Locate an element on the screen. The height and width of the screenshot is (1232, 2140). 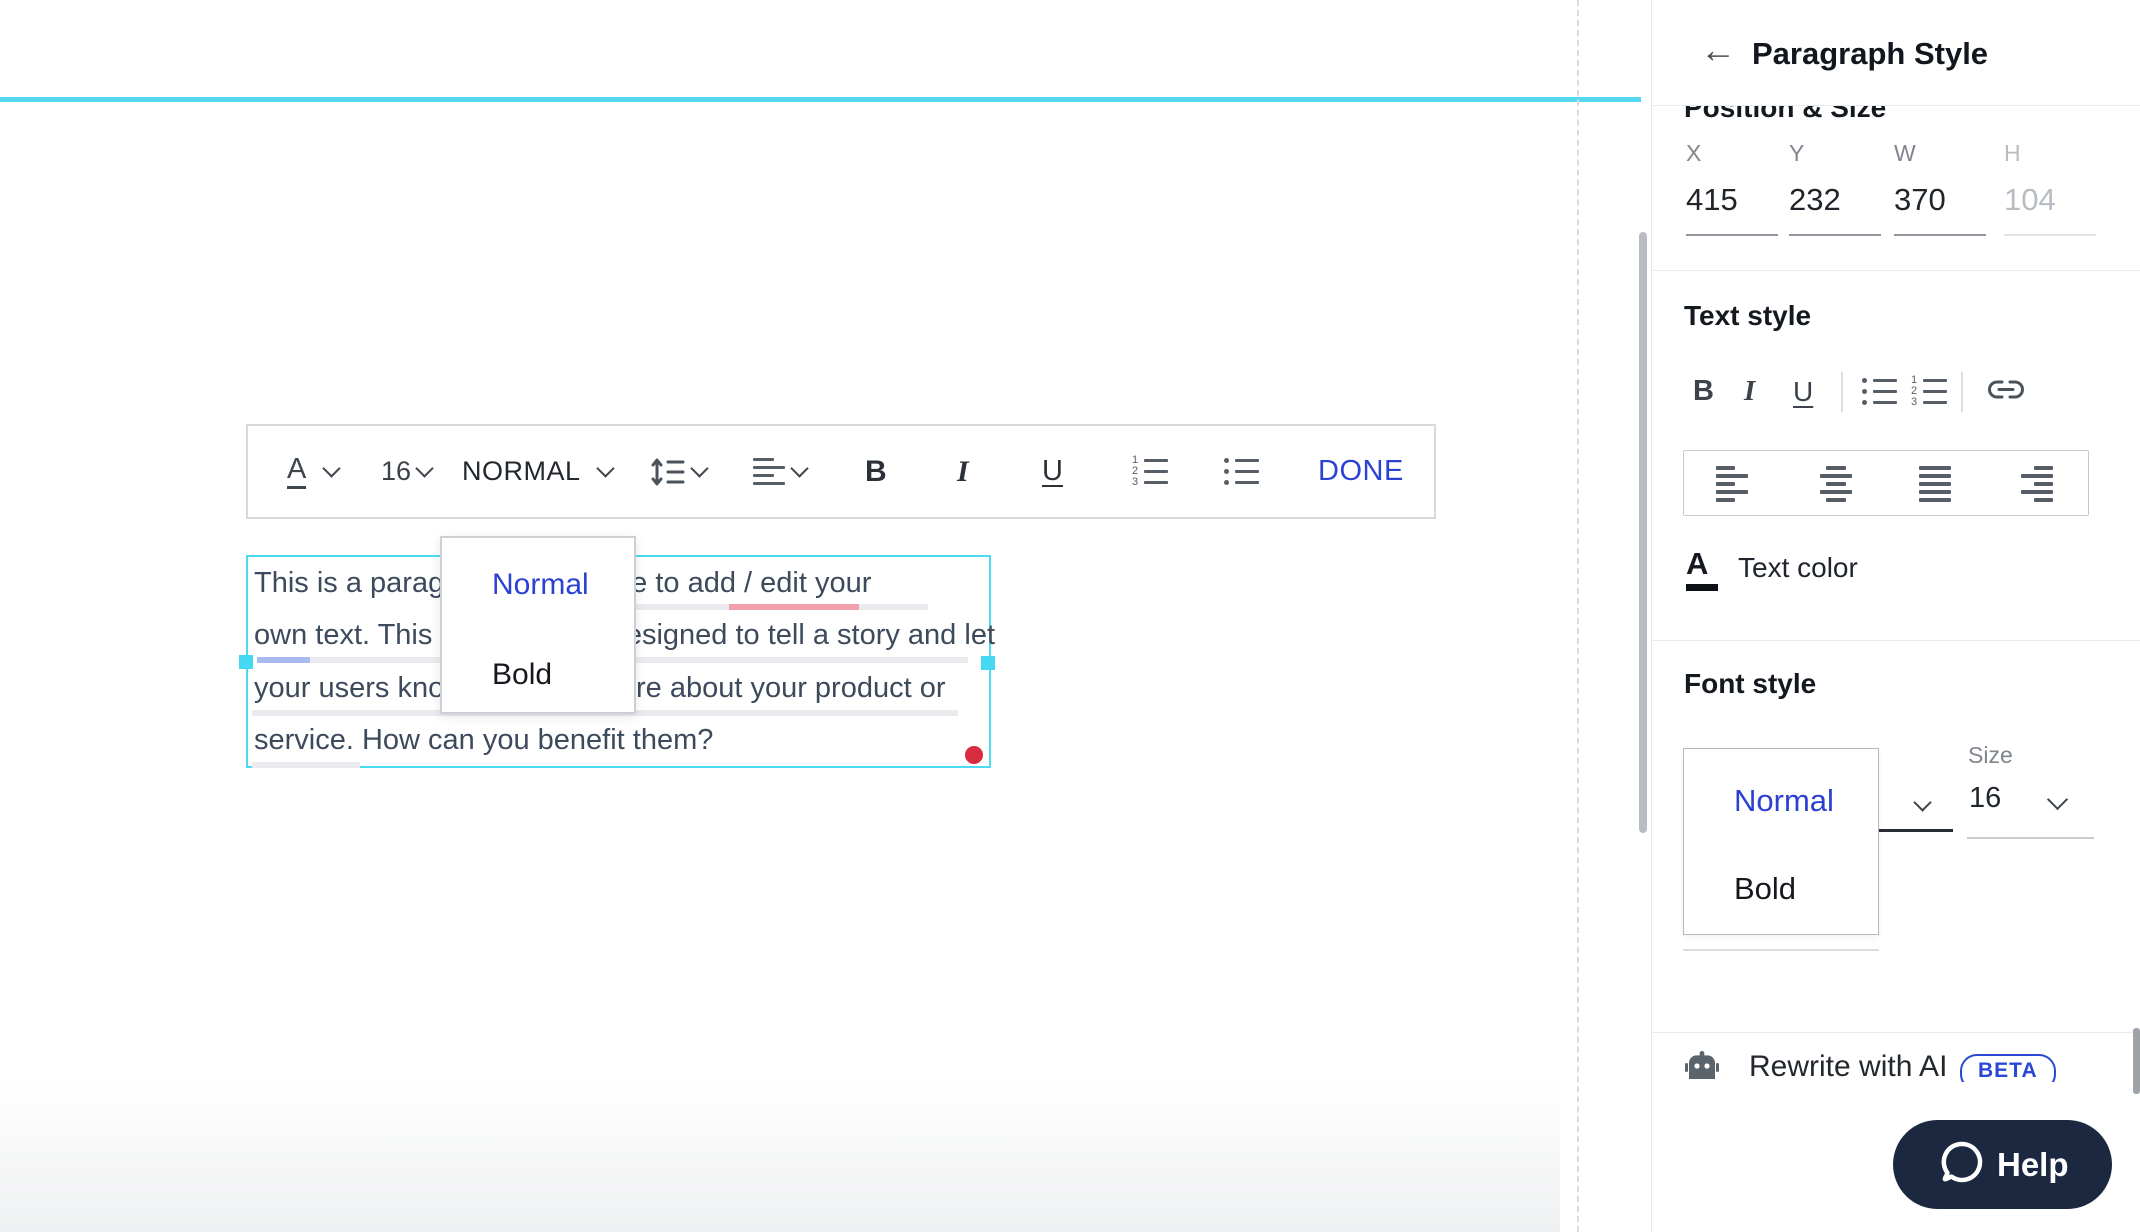
align-justify-icon is located at coordinates (1935, 484).